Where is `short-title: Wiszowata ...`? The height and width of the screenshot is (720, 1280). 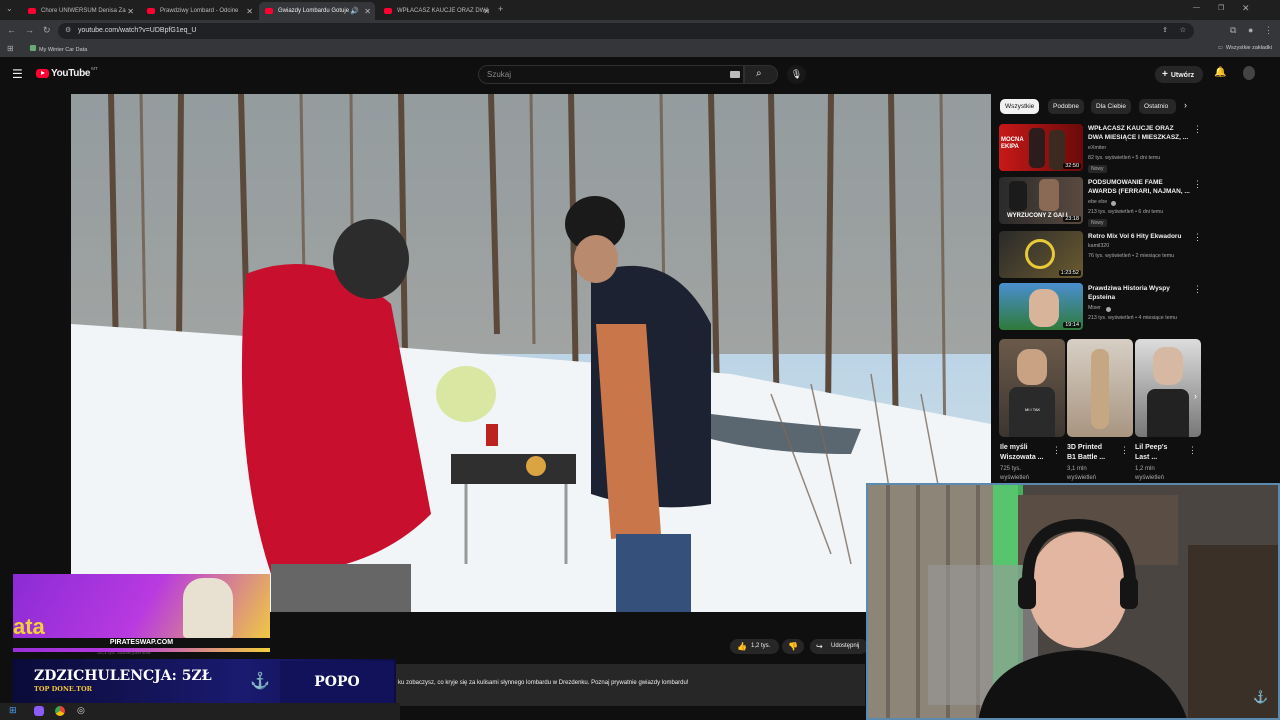
short-title: Wiszowata ... is located at coordinates (1022, 458).